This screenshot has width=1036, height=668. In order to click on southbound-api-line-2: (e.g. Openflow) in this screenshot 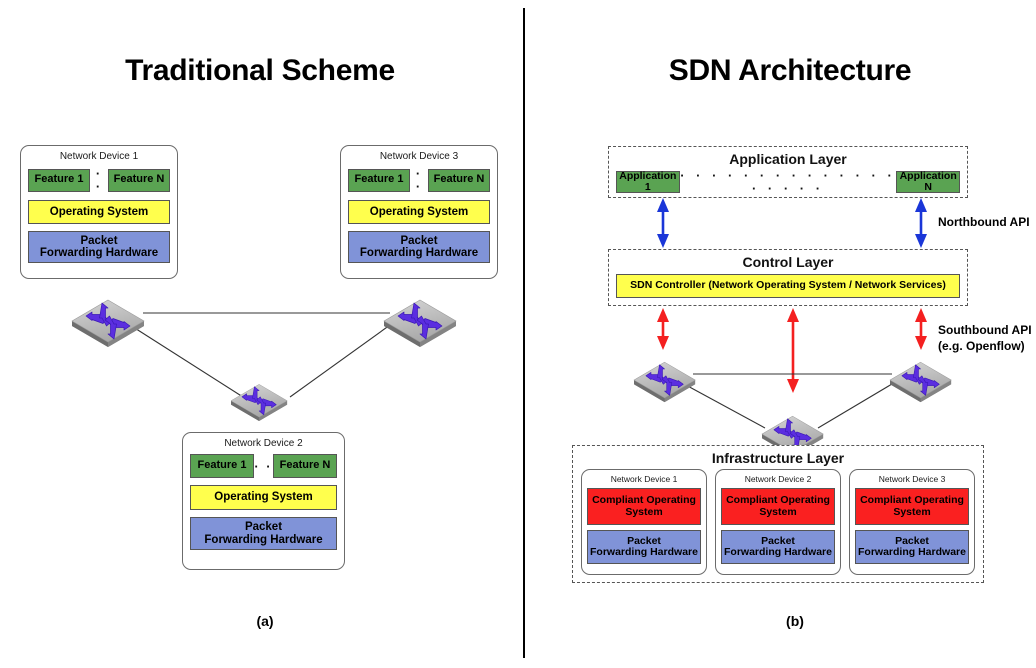, I will do `click(981, 346)`.